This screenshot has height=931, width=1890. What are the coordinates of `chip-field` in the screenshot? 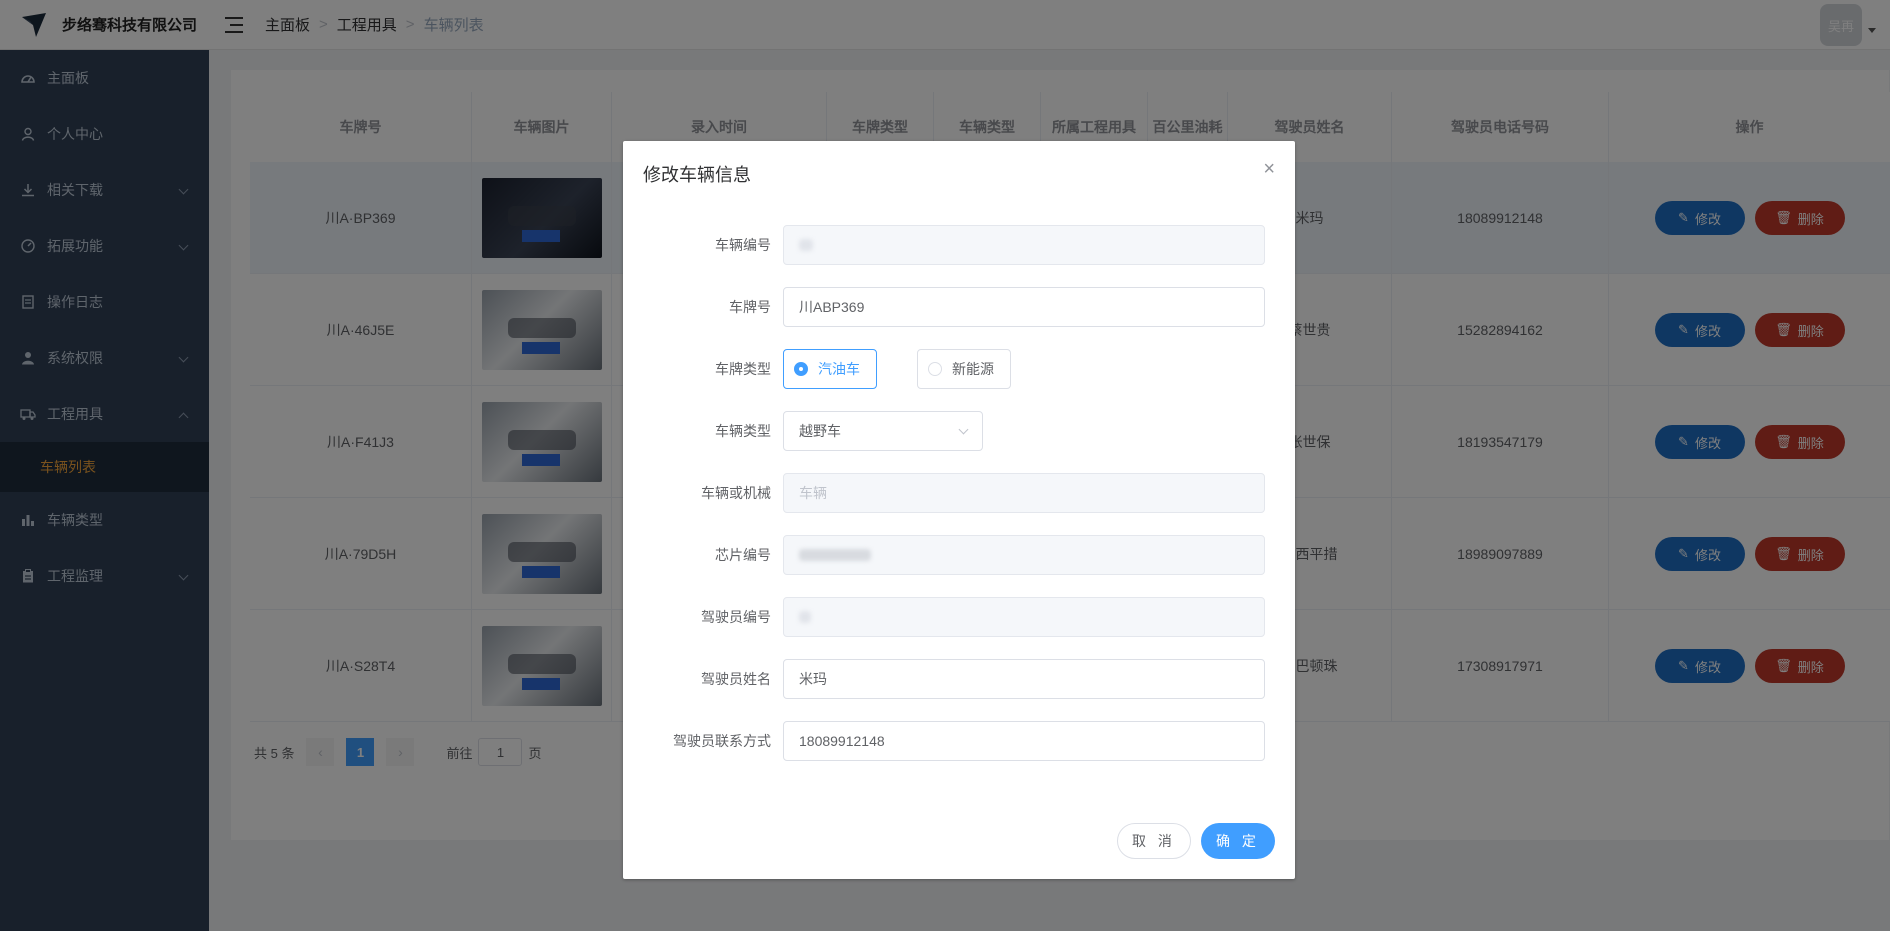 It's located at (1024, 555).